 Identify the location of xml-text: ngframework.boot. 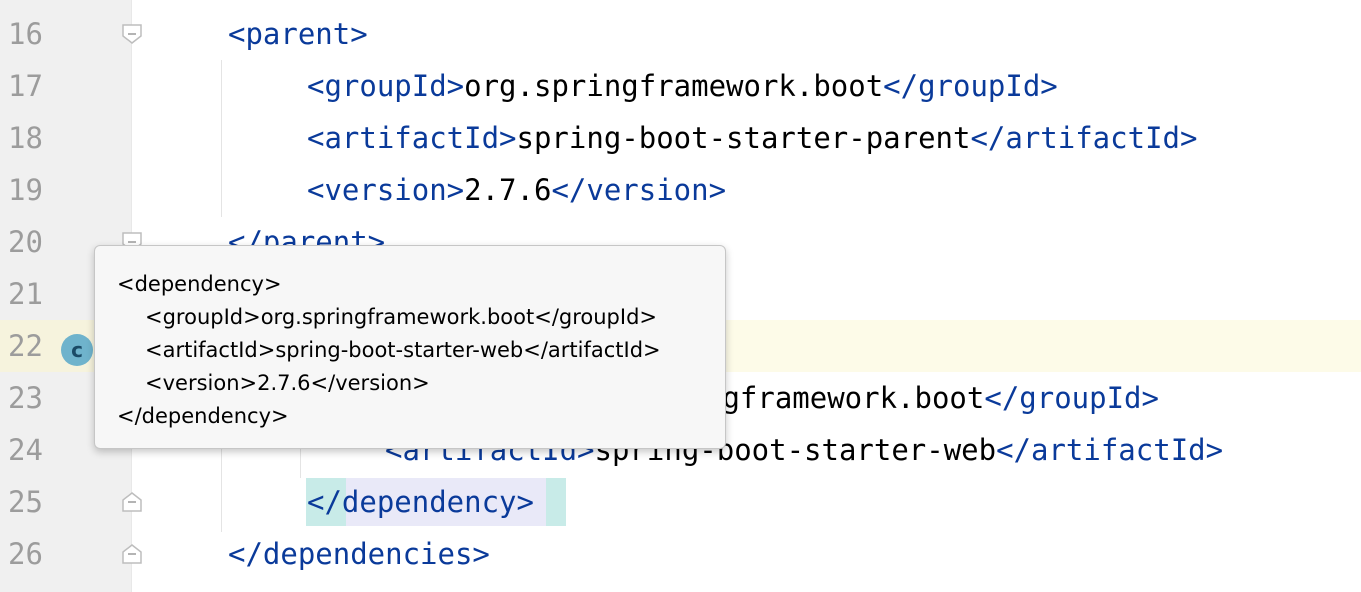
(845, 398).